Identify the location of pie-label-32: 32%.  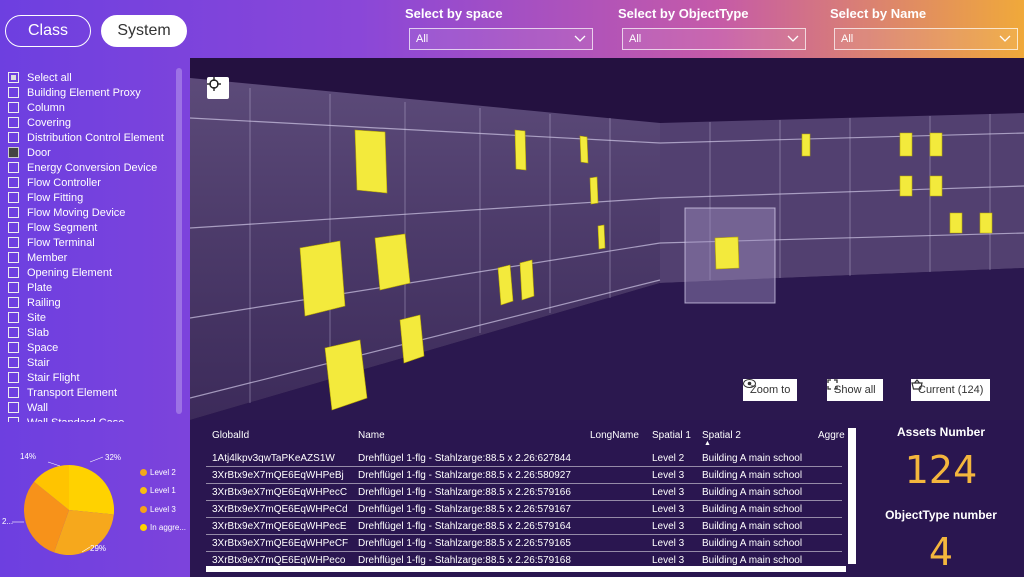
(113, 457).